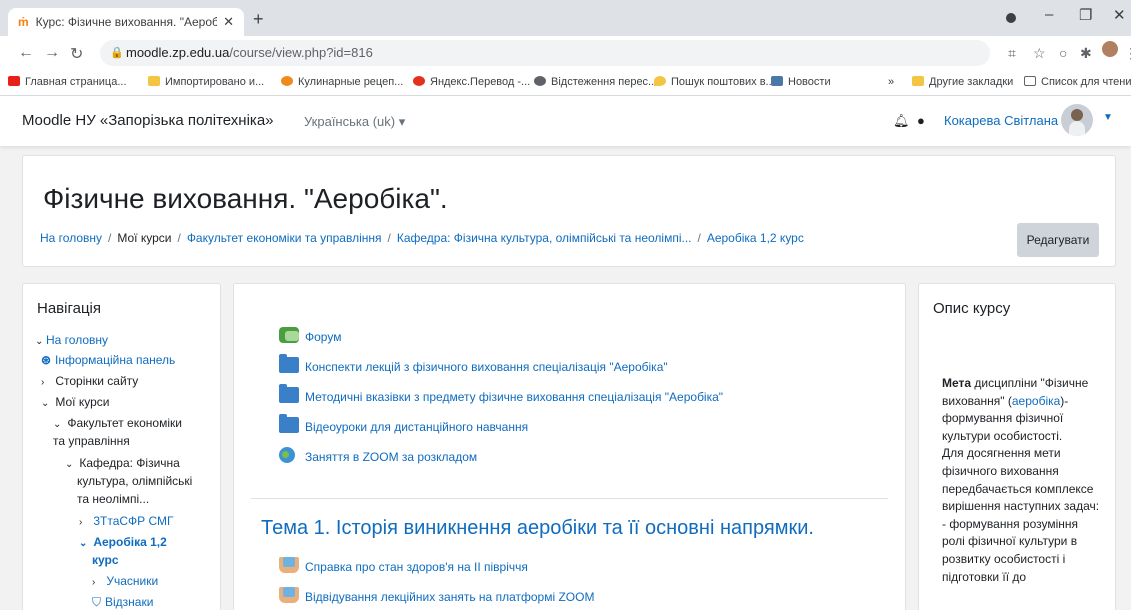  I want to click on new-tab-button: +, so click(258, 19).